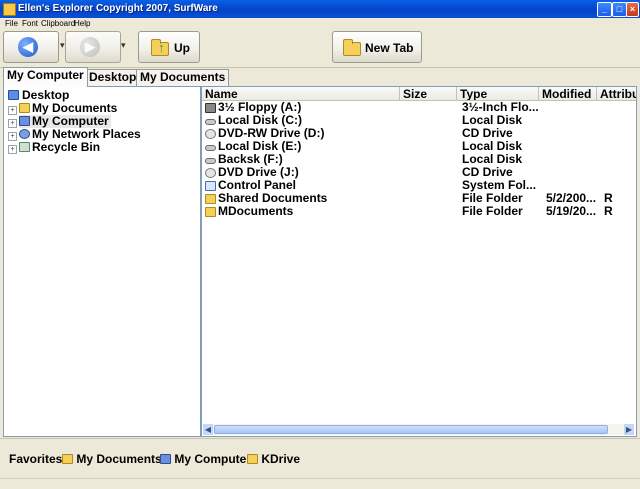 The height and width of the screenshot is (489, 640). I want to click on menu-help: Help, so click(82, 23).